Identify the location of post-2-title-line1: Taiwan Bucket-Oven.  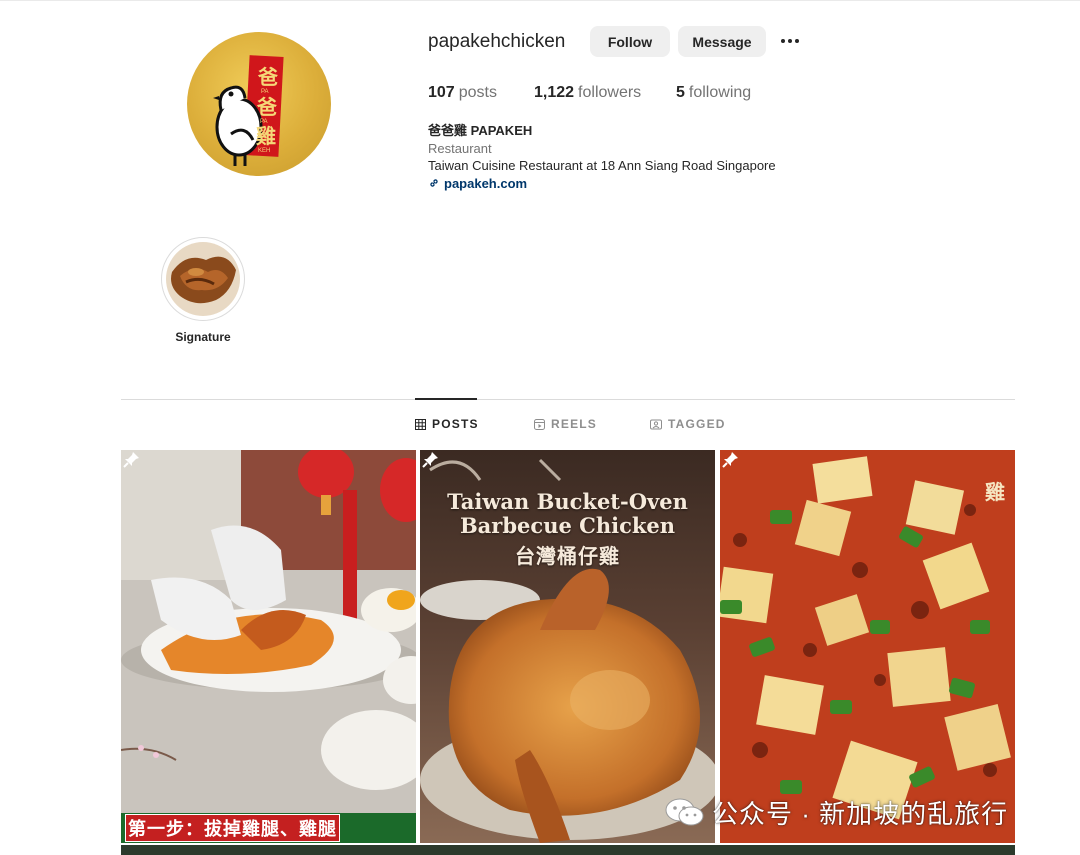
(567, 501).